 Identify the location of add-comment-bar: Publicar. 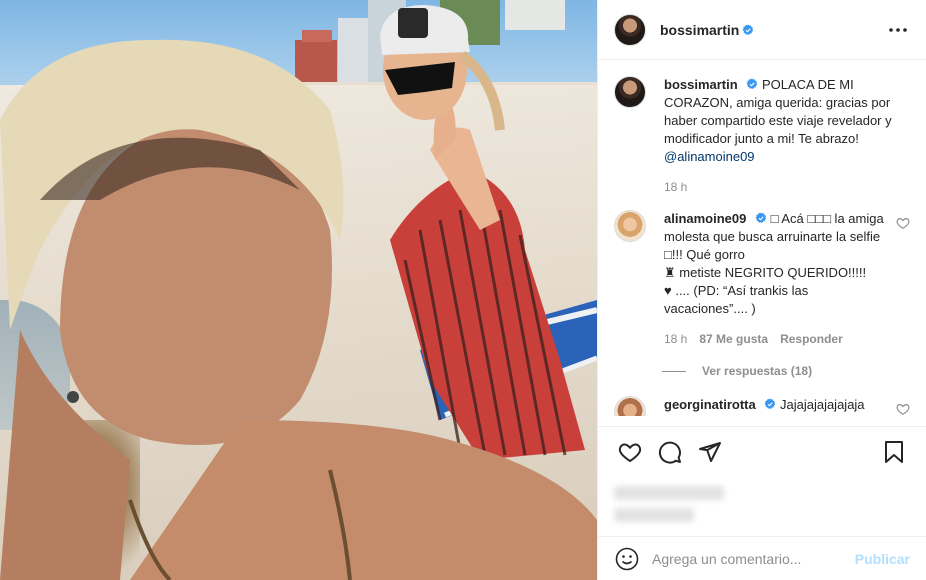
(762, 558).